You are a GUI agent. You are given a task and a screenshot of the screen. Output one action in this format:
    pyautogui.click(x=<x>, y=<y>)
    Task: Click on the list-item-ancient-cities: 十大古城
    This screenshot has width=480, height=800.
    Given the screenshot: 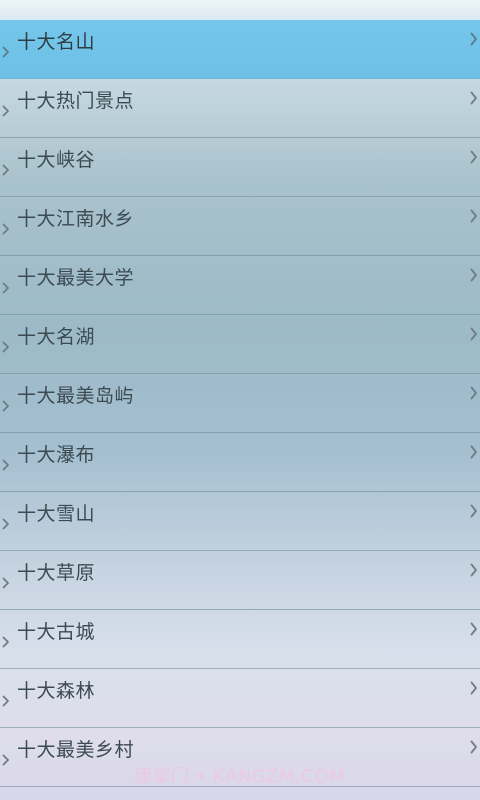 What is the action you would take?
    pyautogui.click(x=240, y=639)
    